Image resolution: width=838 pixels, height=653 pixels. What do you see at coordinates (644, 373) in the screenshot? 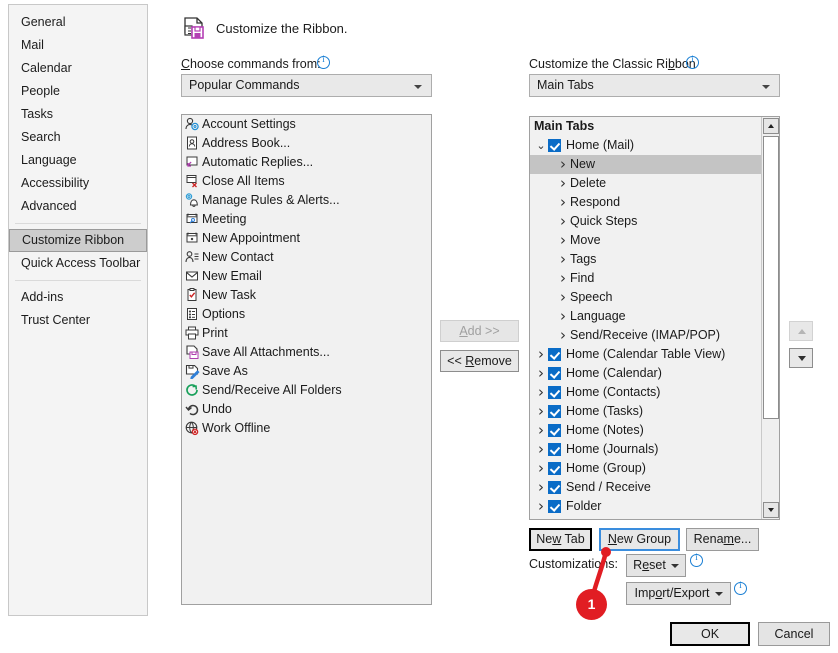
I see `tree-item: › Home (Calendar)` at bounding box center [644, 373].